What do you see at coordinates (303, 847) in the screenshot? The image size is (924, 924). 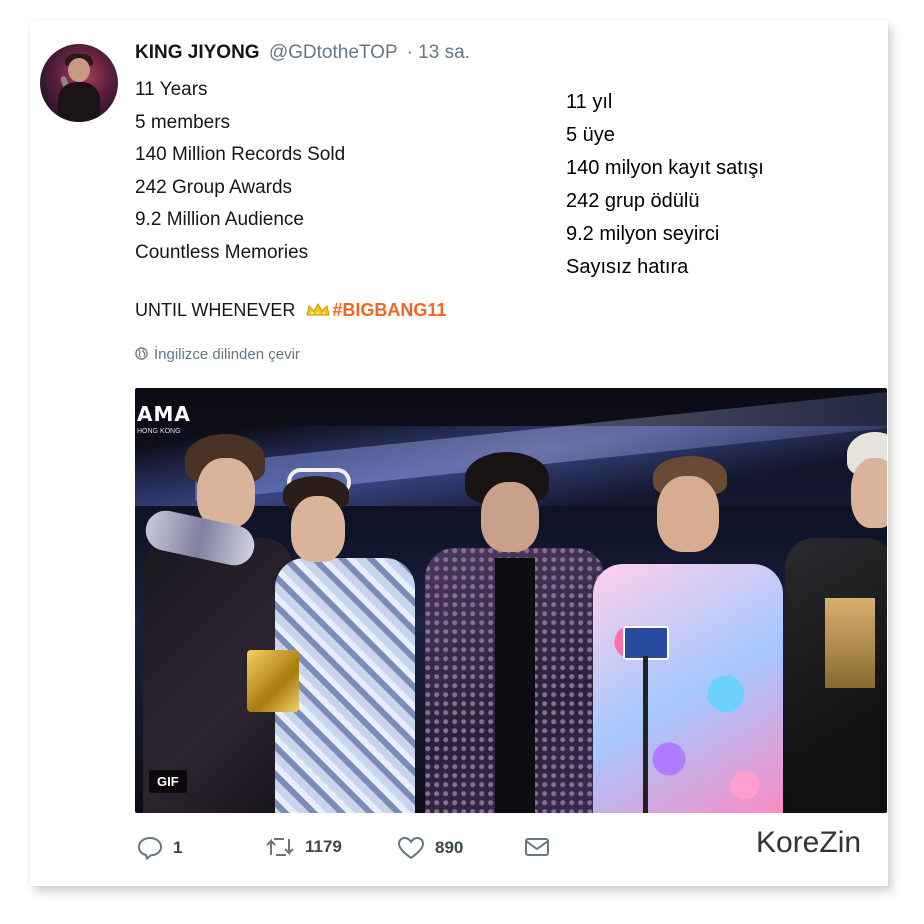 I see `retweet-button: 1179` at bounding box center [303, 847].